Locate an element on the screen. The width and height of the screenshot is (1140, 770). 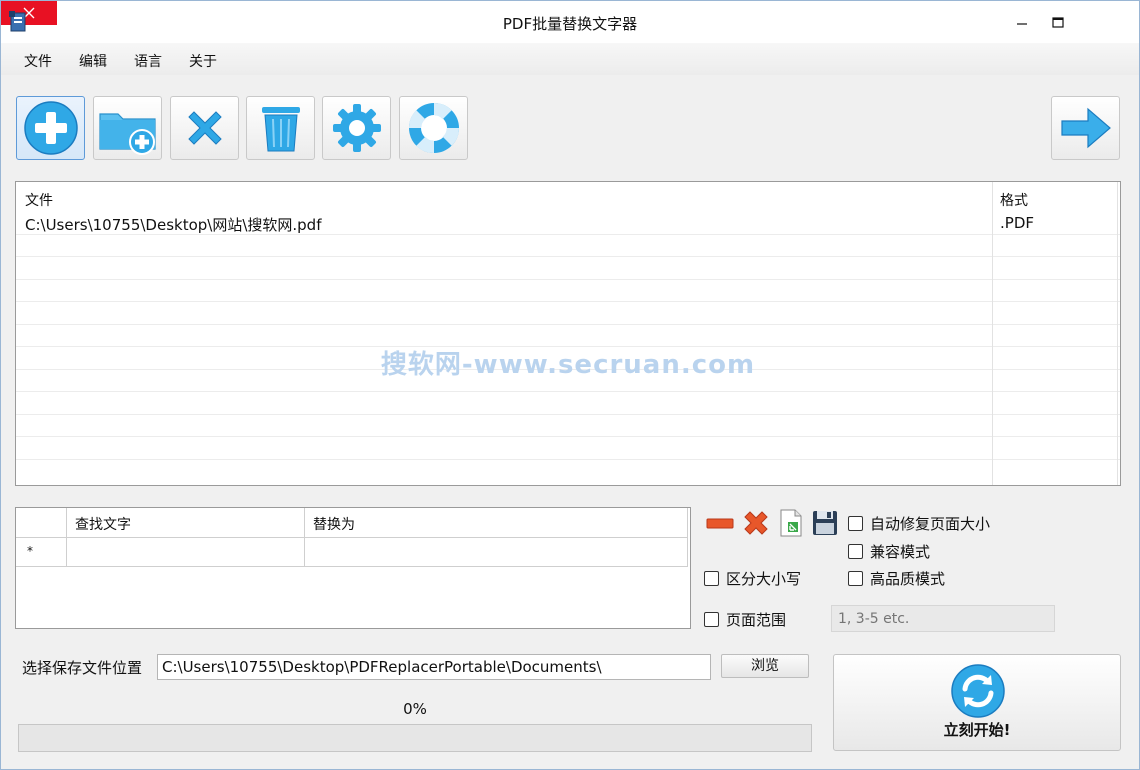
menu-language: 语言 is located at coordinates (148, 61).